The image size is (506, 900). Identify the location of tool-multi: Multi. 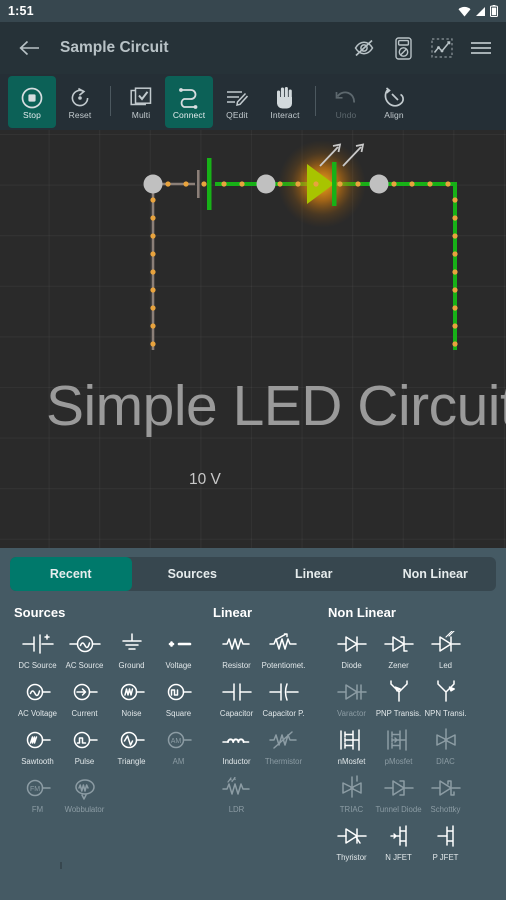
(141, 102).